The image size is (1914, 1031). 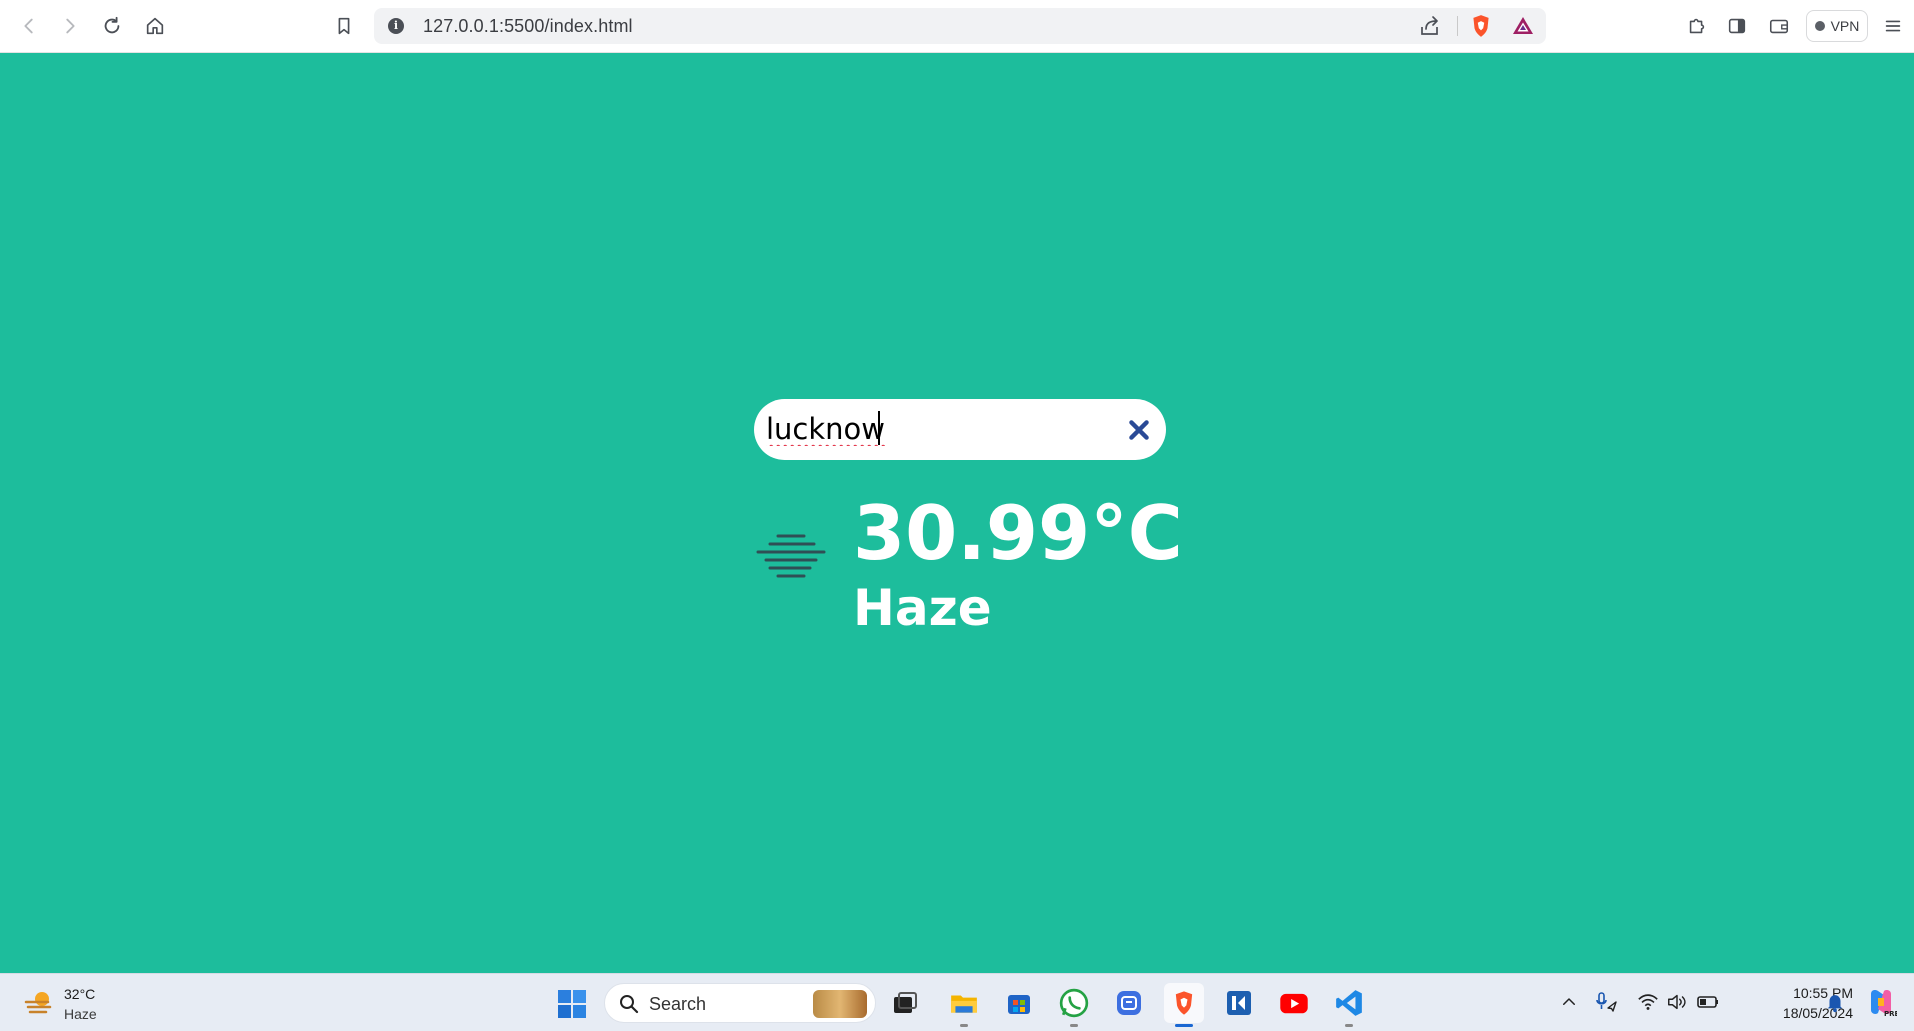 I want to click on back-arrow-icon, so click(x=28, y=26).